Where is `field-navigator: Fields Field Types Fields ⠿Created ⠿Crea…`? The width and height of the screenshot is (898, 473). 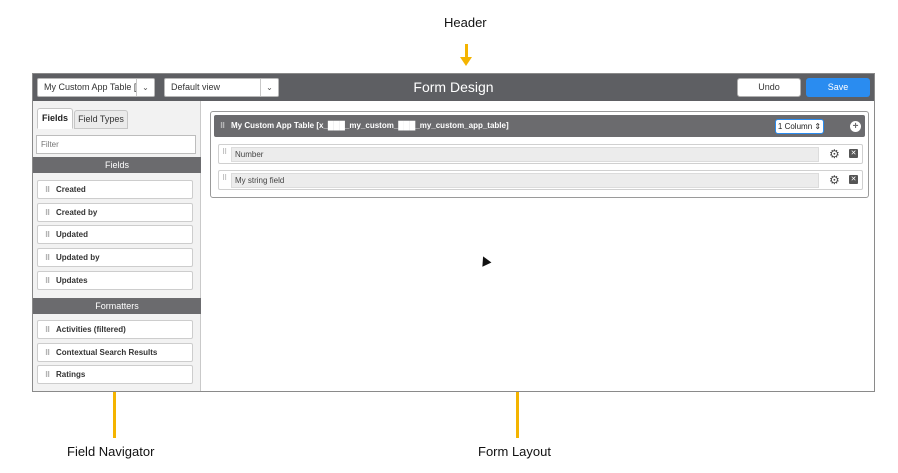
field-navigator: Fields Field Types Fields ⠿Created ⠿Crea… is located at coordinates (117, 246).